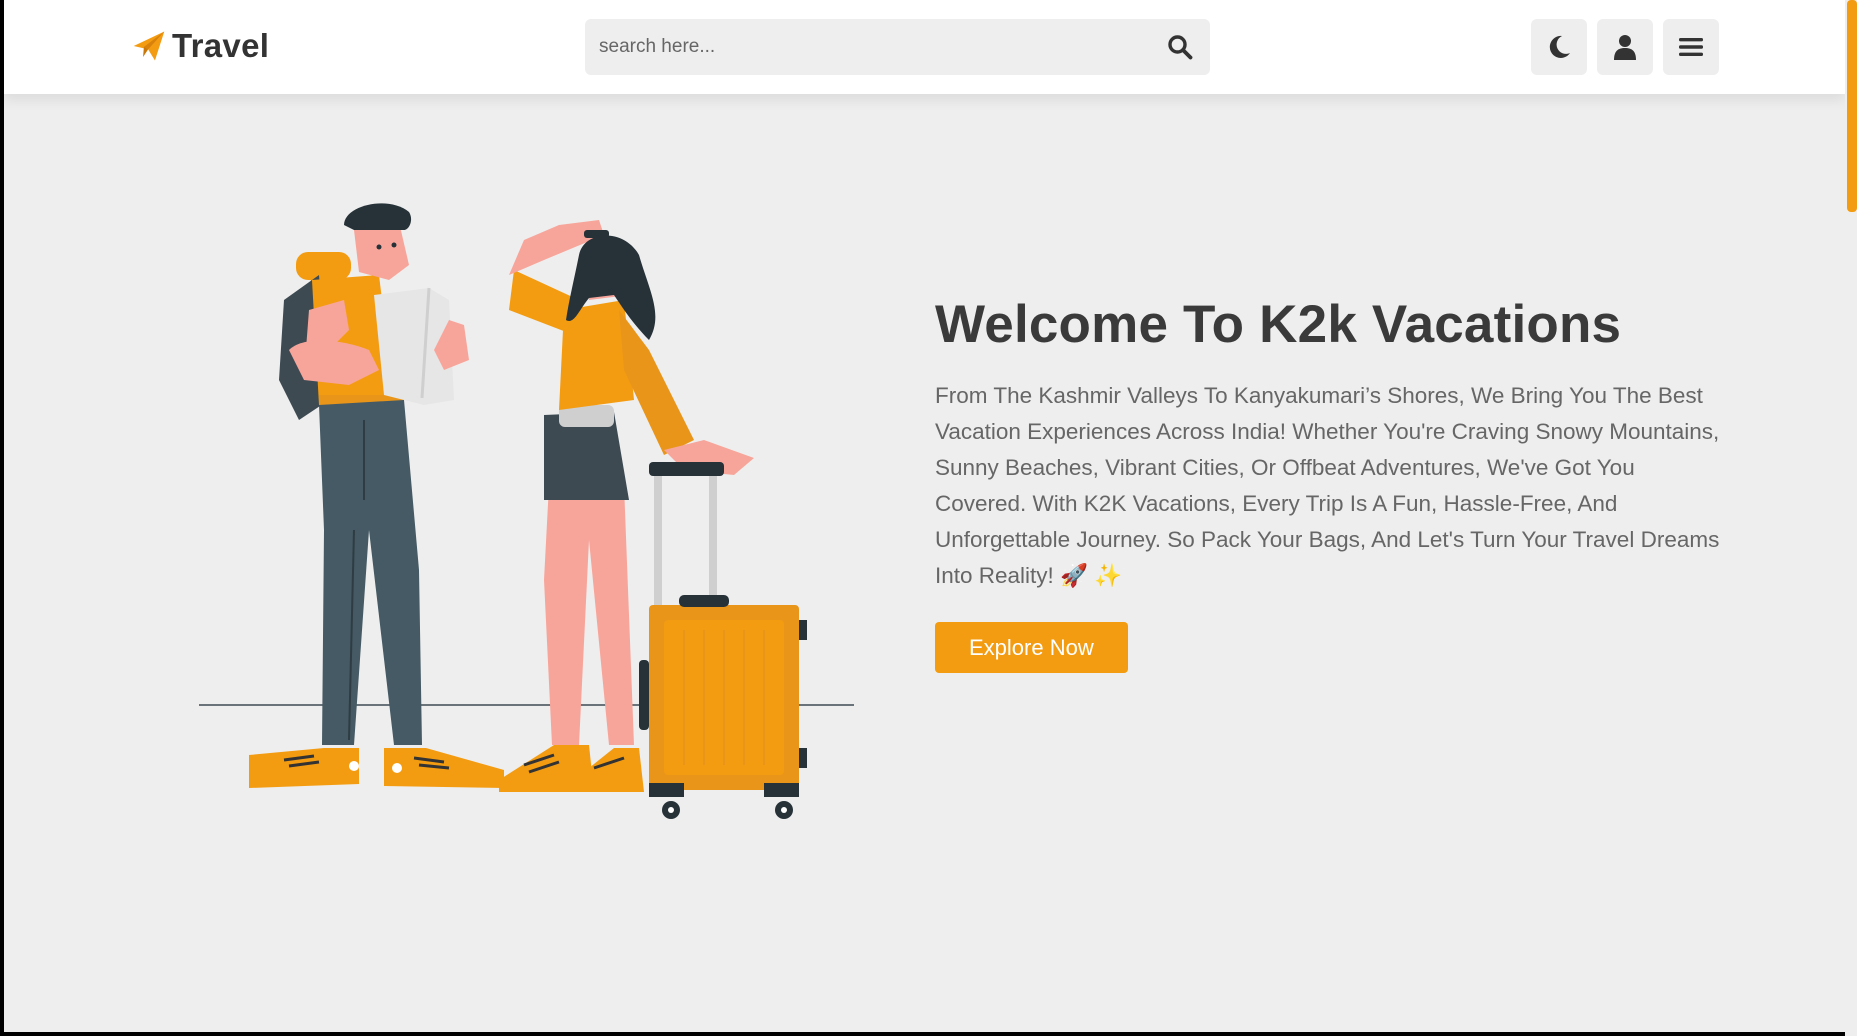  What do you see at coordinates (1278, 324) in the screenshot?
I see `hero-title: Welcome To K2k Vacations` at bounding box center [1278, 324].